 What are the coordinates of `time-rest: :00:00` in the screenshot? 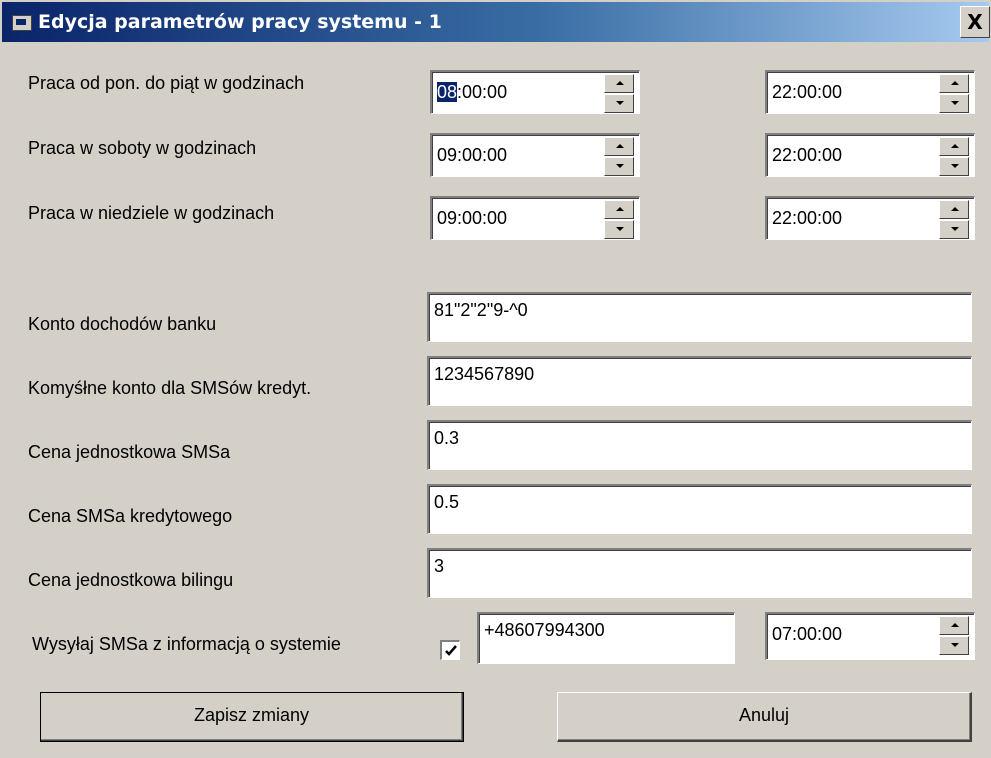 It's located at (482, 92).